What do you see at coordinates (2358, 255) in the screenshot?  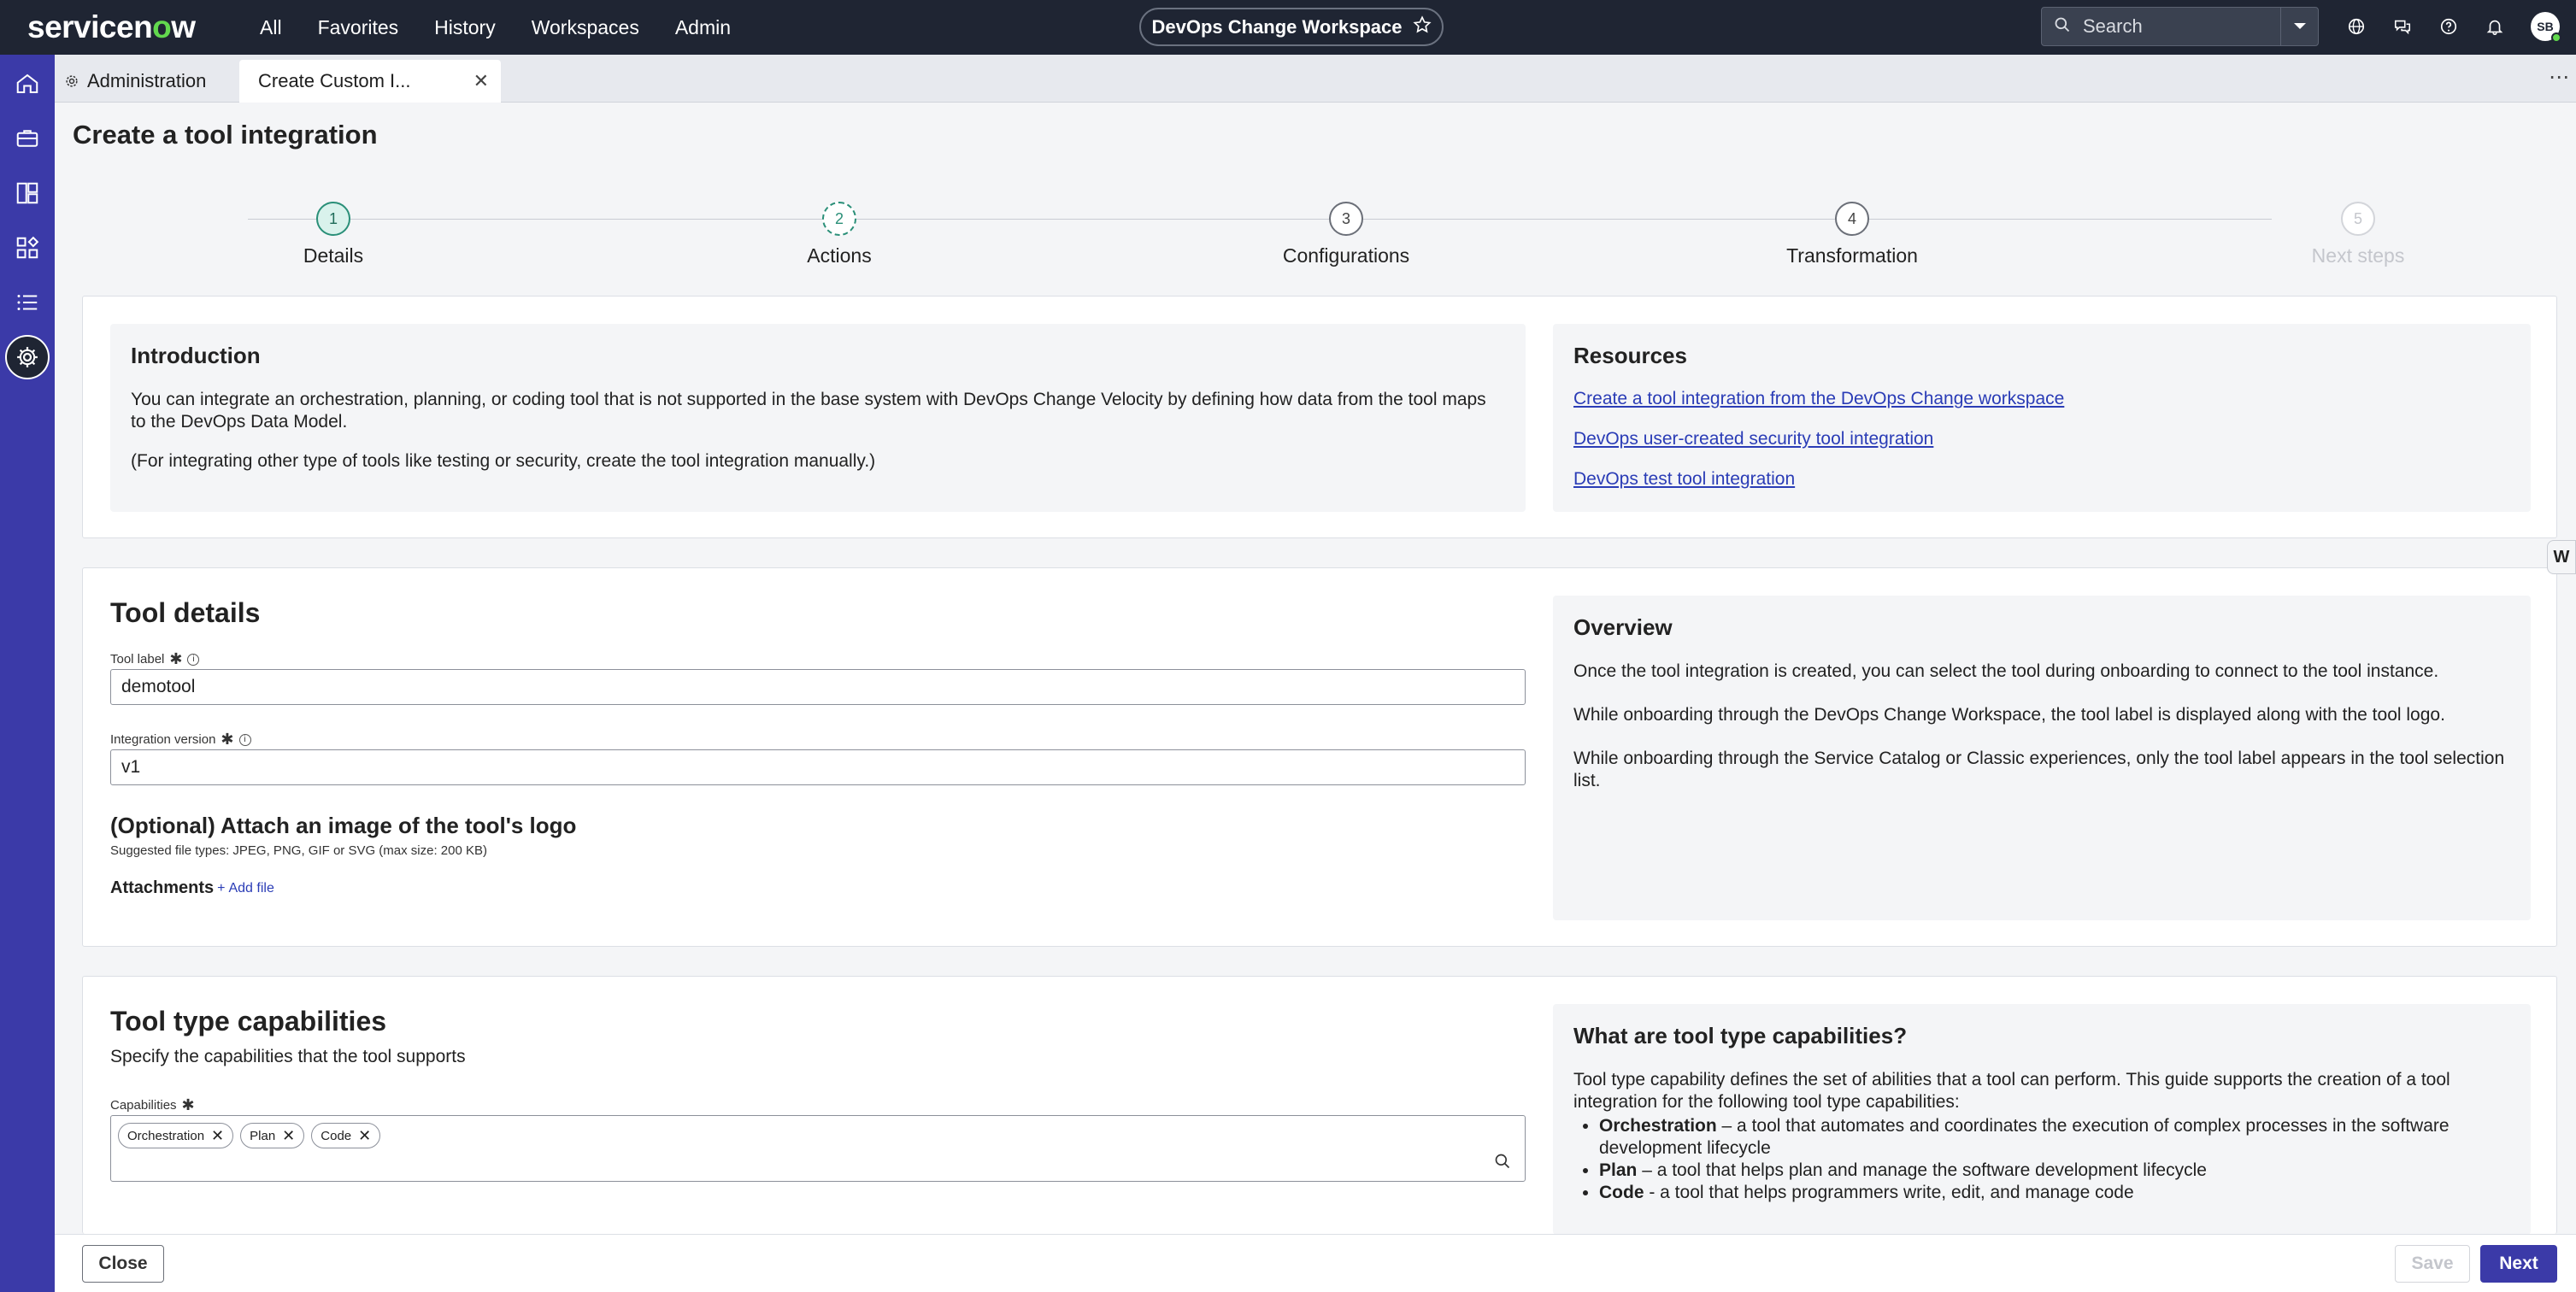 I see `step-label: Next steps` at bounding box center [2358, 255].